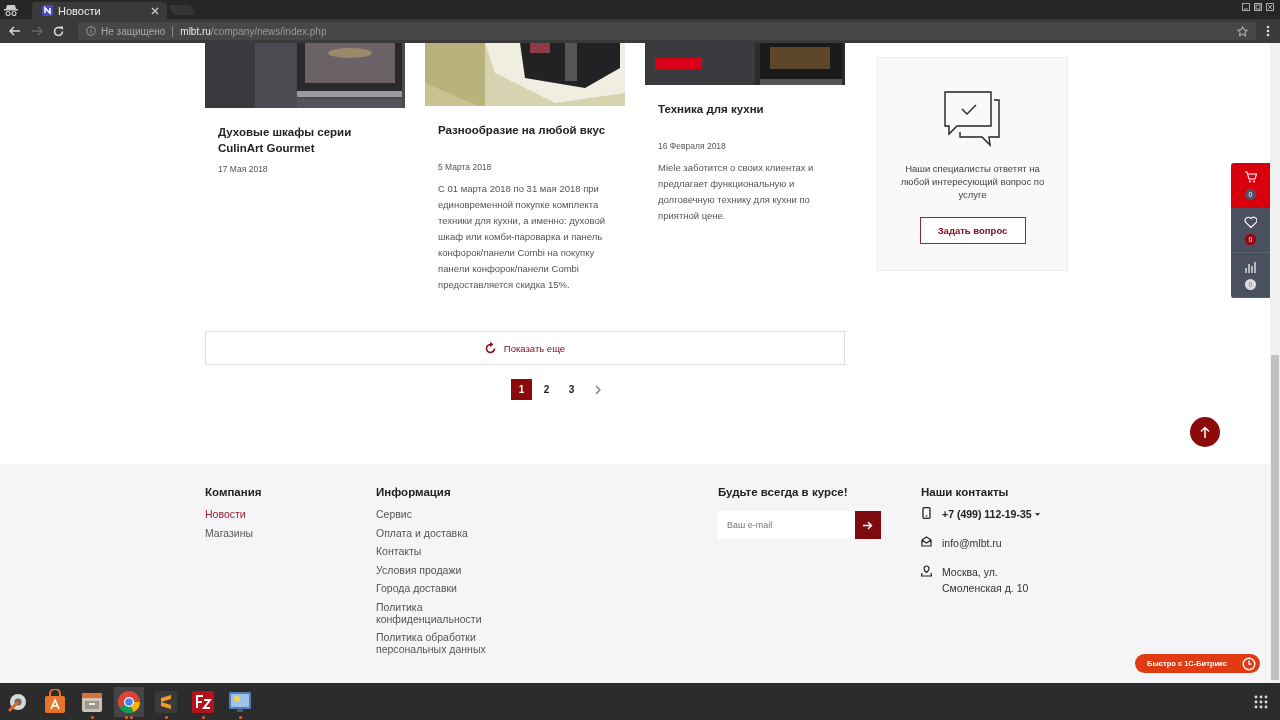 The image size is (1280, 720). What do you see at coordinates (1275, 517) in the screenshot?
I see `scrollbar-thumb` at bounding box center [1275, 517].